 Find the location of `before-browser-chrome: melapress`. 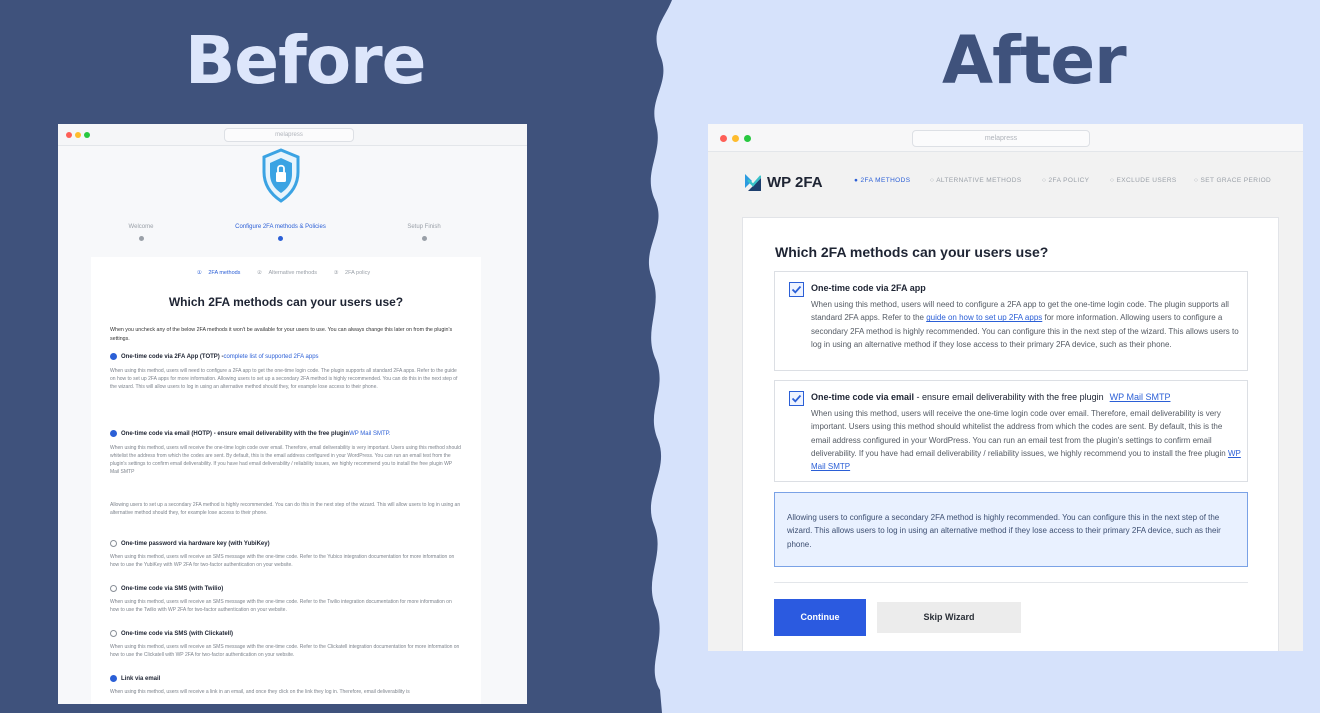

before-browser-chrome: melapress is located at coordinates (292, 135).